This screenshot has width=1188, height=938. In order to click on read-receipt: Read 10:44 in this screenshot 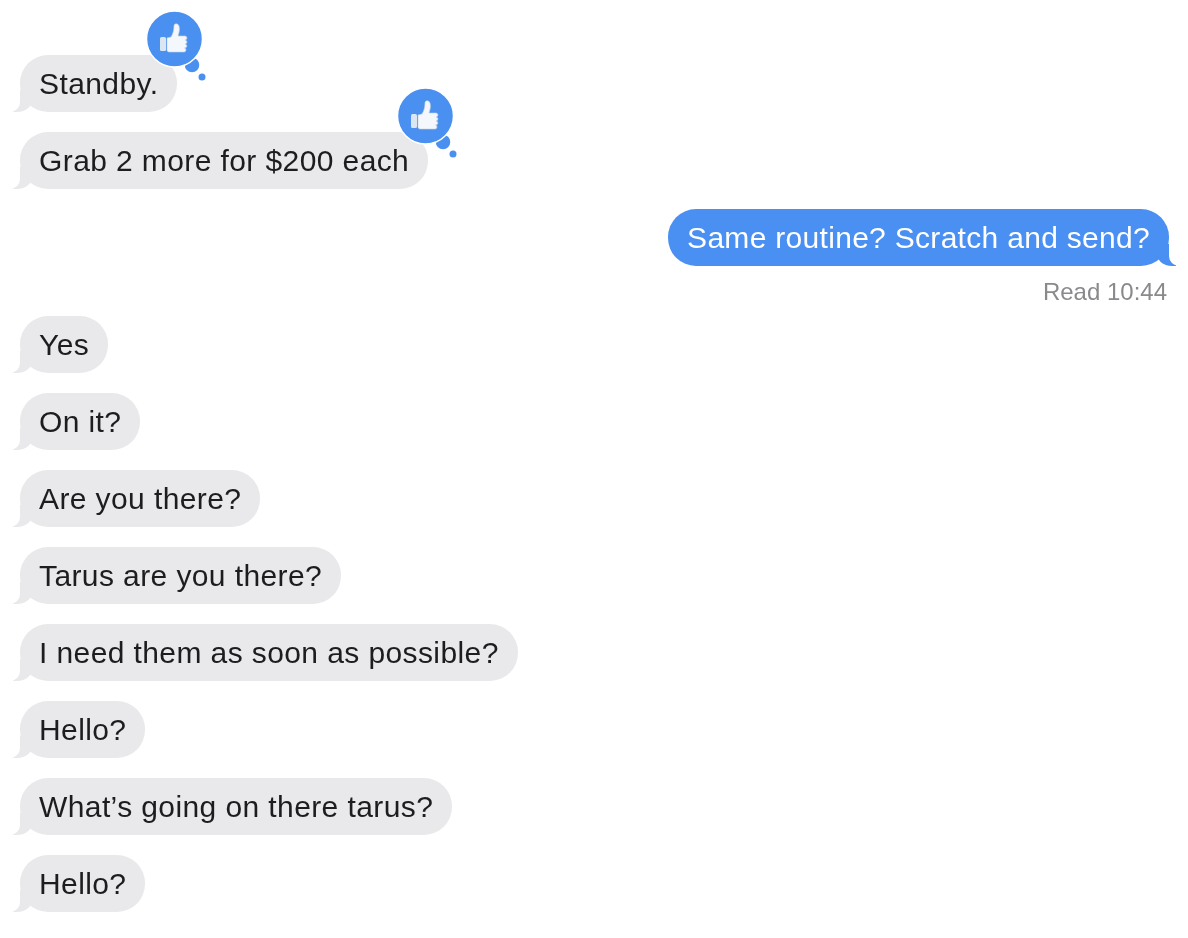, I will do `click(1104, 292)`.